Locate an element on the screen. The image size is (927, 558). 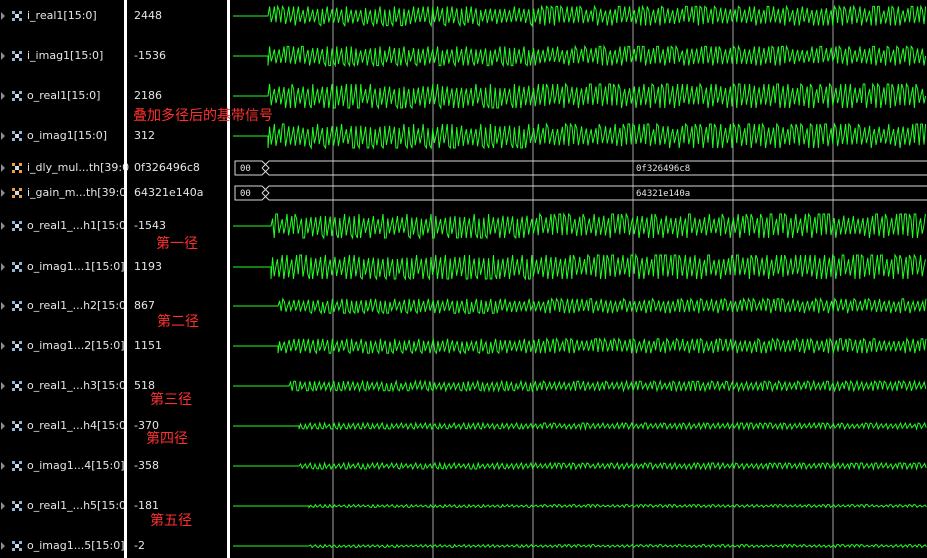
signal-row: i_imag1[15:0] is located at coordinates (63, 58).